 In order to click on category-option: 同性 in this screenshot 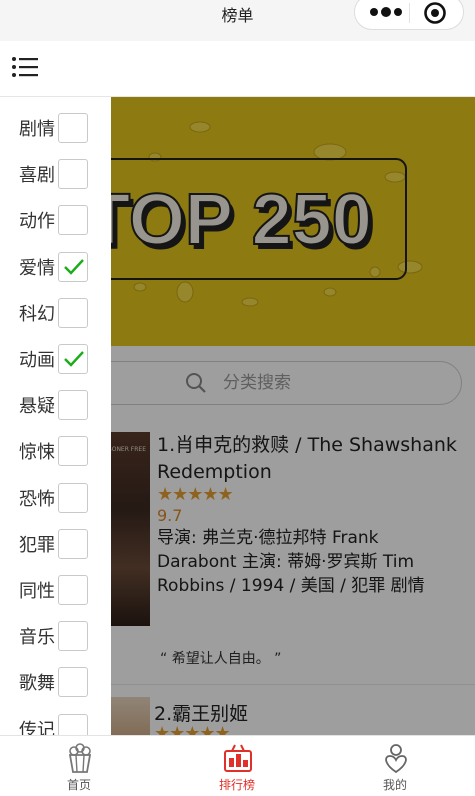, I will do `click(55, 592)`.